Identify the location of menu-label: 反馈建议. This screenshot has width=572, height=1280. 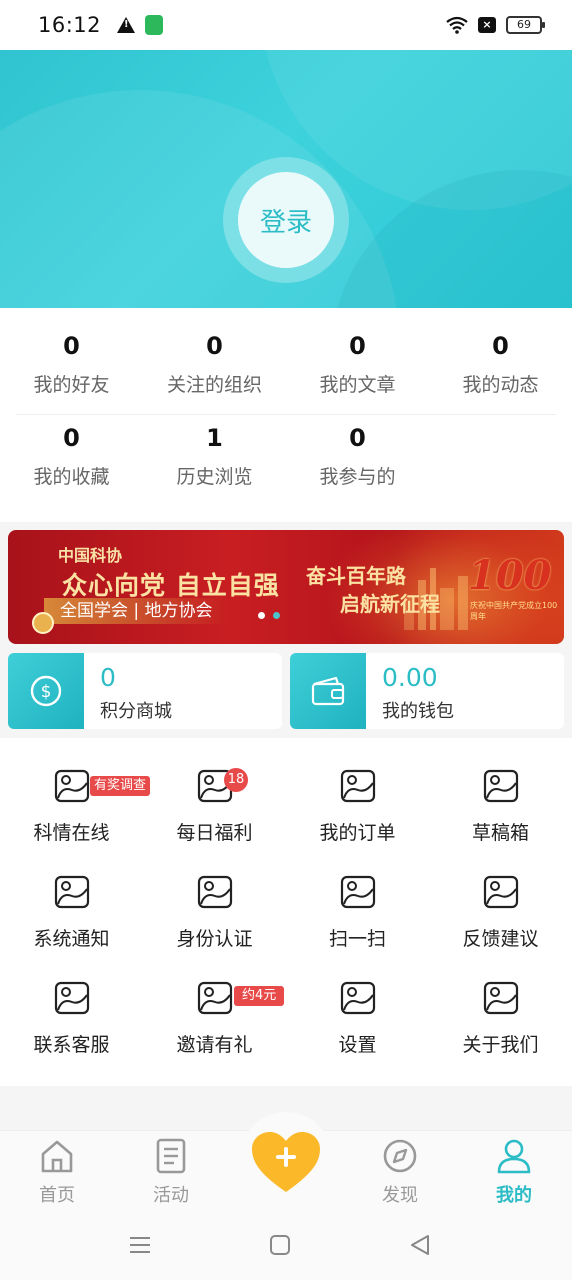
(500, 939).